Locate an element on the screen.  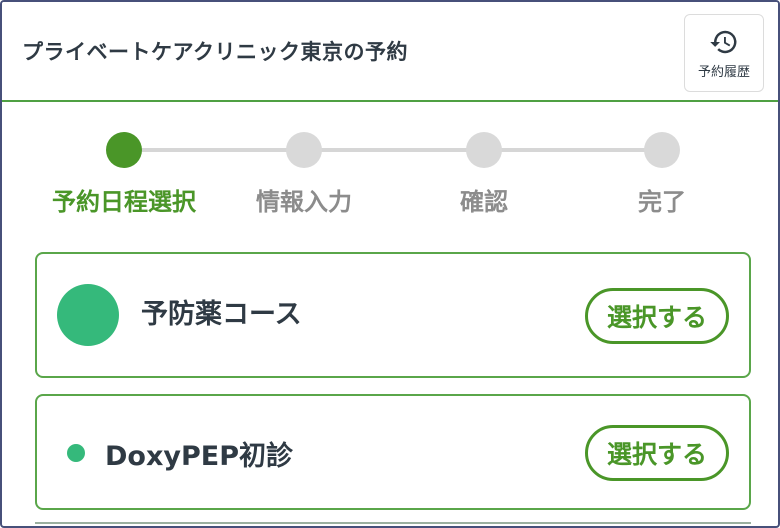
reservation-history-button: 予約履歴 is located at coordinates (724, 53).